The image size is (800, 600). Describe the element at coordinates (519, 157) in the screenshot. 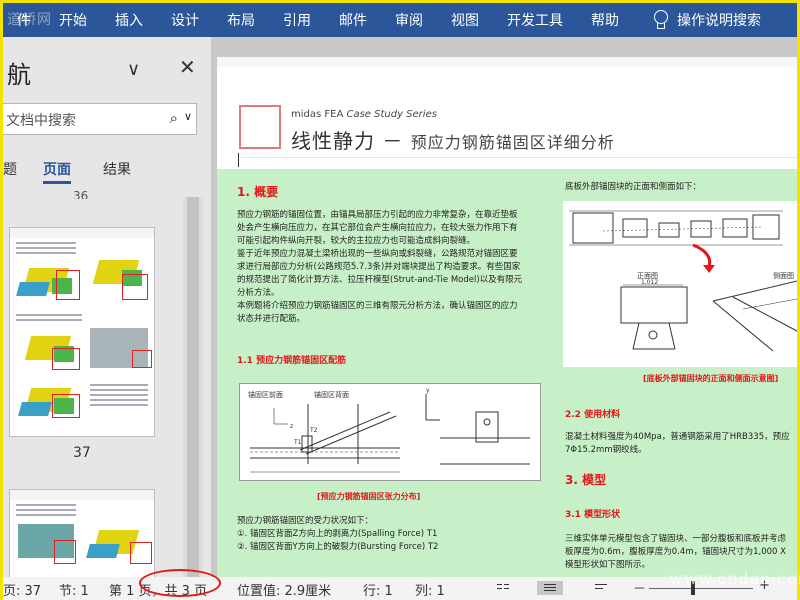

I see `title-divider` at that location.